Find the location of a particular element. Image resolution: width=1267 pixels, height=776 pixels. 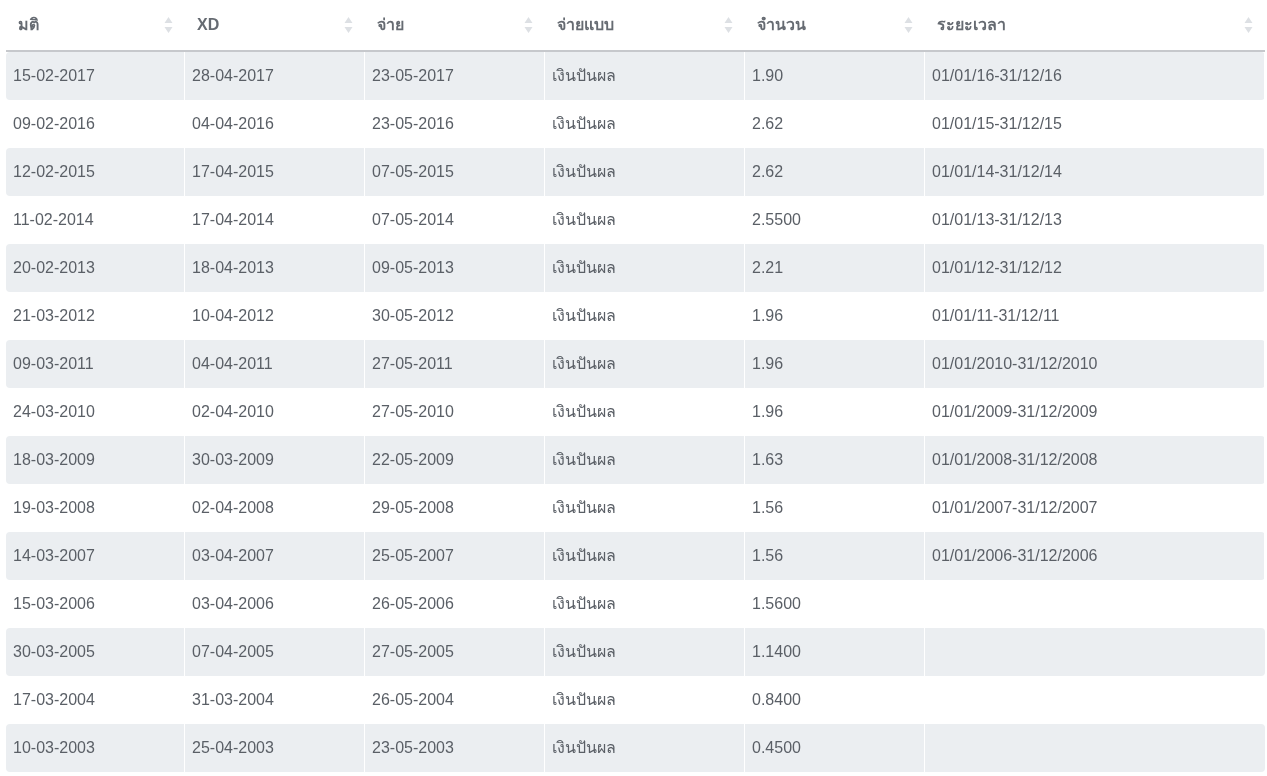

column-header: จ่าย is located at coordinates (455, 25).